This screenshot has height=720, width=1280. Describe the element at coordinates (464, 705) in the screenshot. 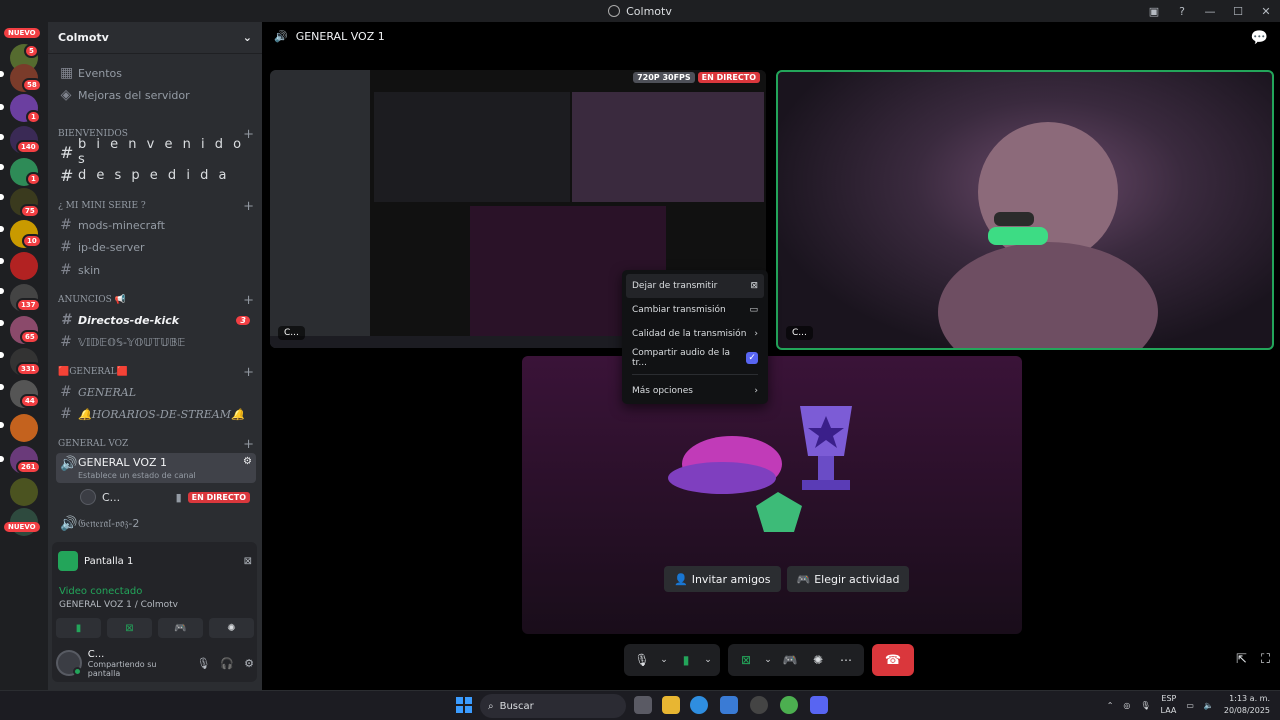

I see `windows-start-icon` at that location.